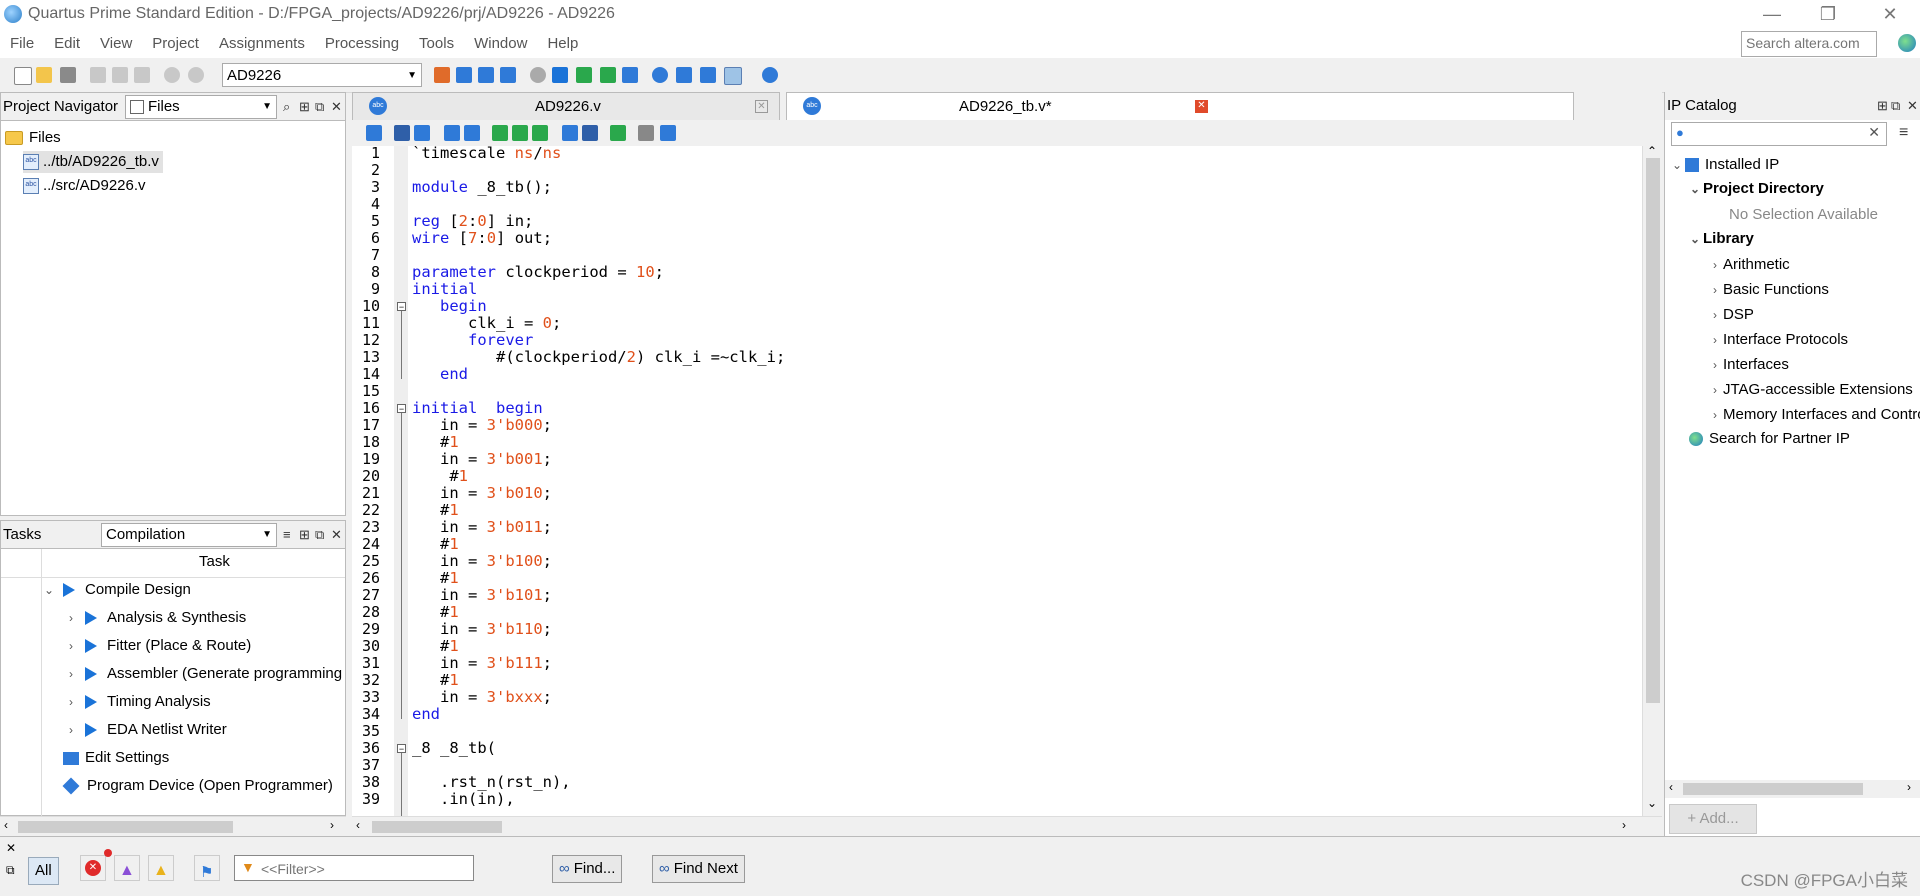 Image resolution: width=1920 pixels, height=896 pixels. What do you see at coordinates (1724, 165) in the screenshot?
I see `ip-installed: ⌄ Installed IP` at bounding box center [1724, 165].